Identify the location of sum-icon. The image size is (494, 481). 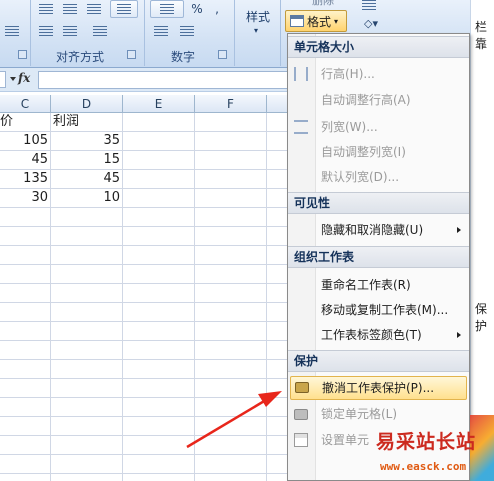
(369, 5).